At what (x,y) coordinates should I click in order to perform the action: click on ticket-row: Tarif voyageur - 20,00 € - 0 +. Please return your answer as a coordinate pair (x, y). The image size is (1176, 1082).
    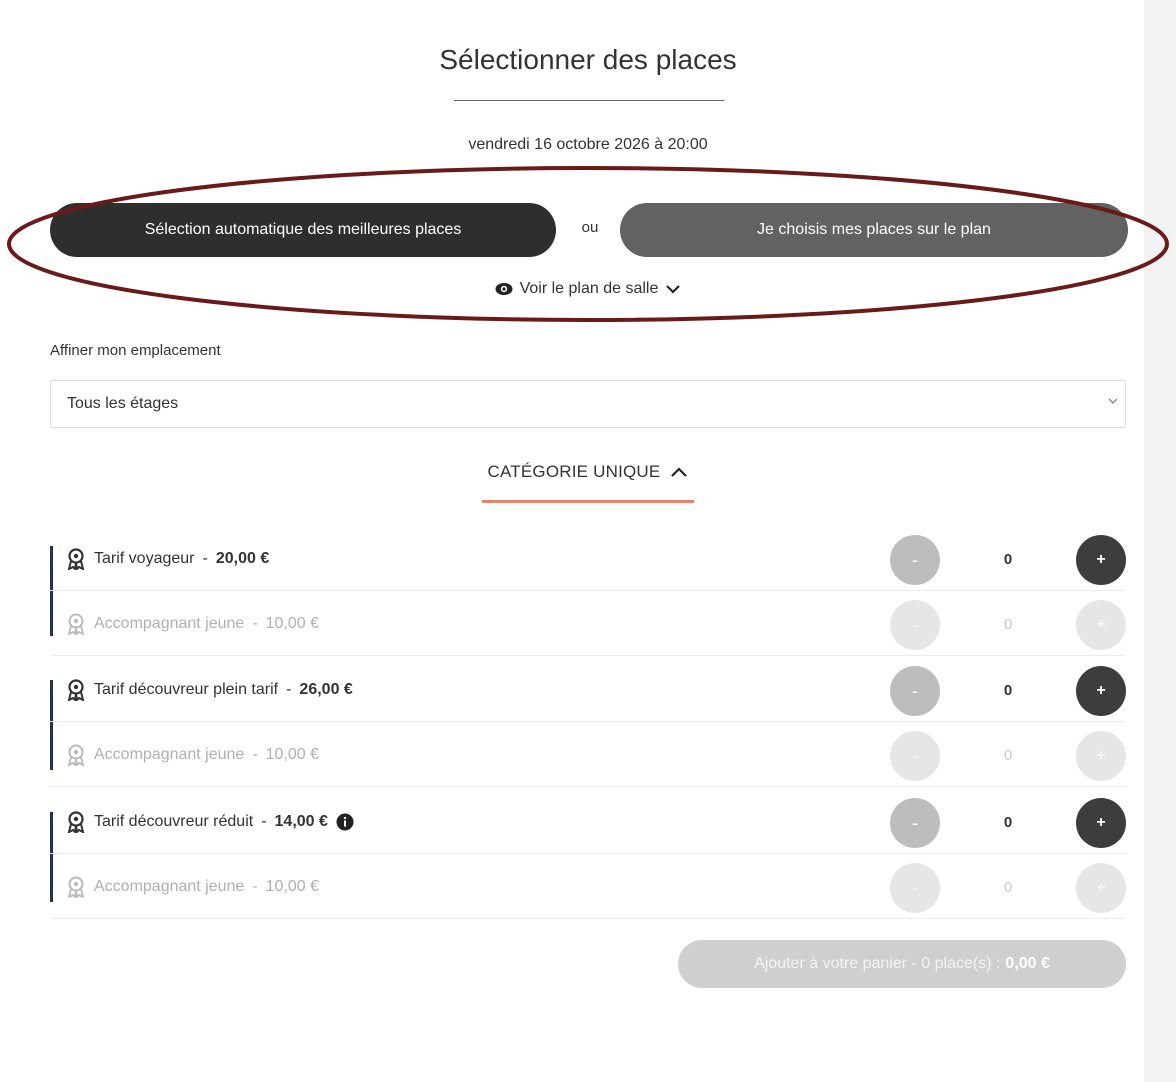
    Looking at the image, I should click on (588, 559).